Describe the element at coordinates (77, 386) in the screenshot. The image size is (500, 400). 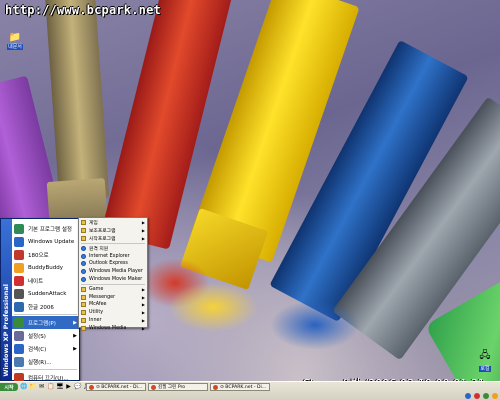
I see `quick-launch-icon: 💬` at that location.